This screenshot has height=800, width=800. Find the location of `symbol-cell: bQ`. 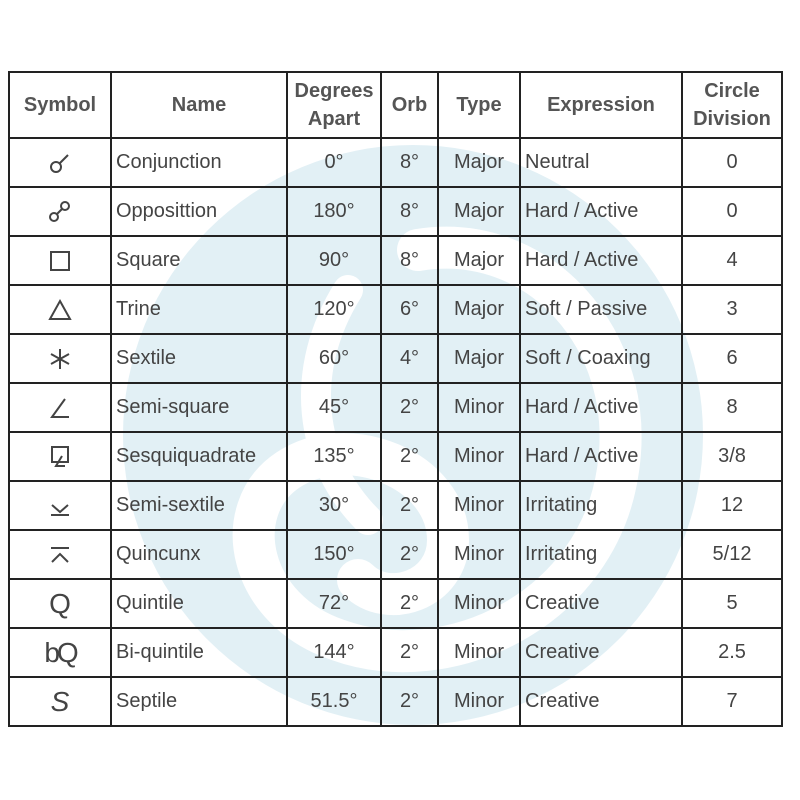

symbol-cell: bQ is located at coordinates (60, 652).